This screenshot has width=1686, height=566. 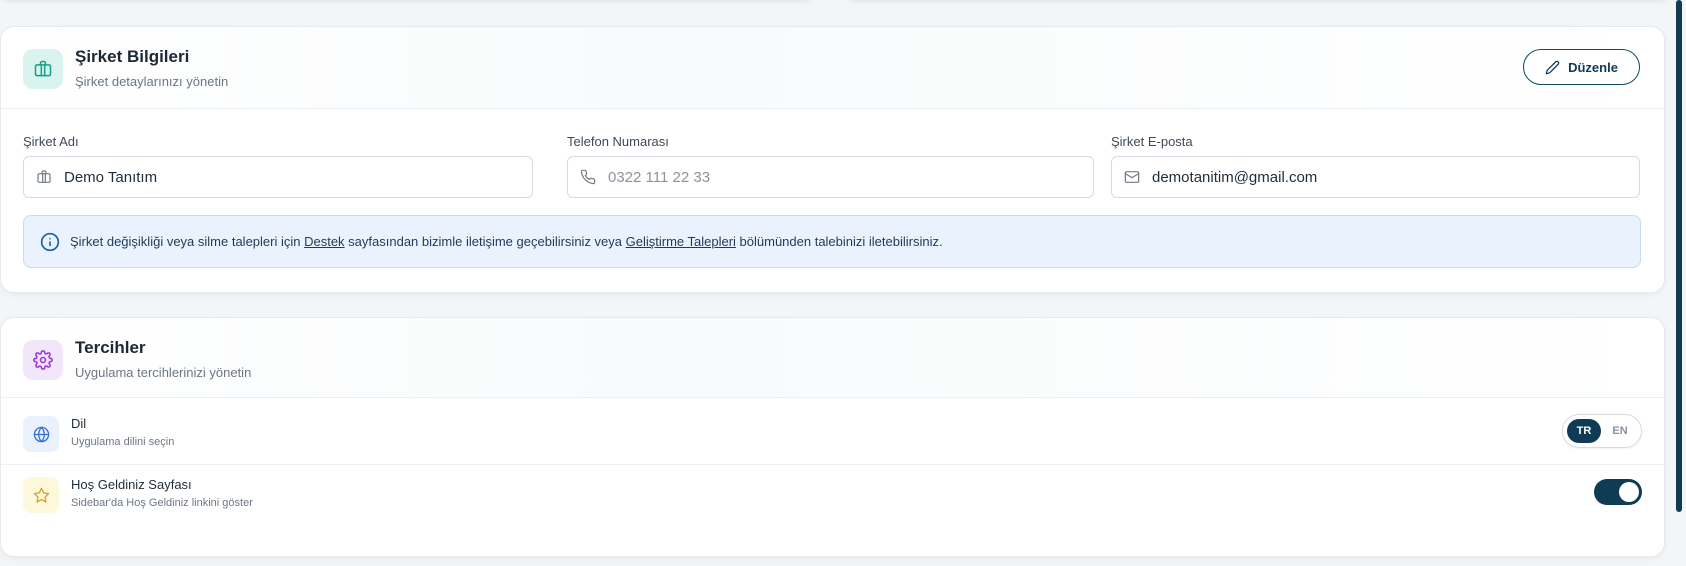 I want to click on pencil-icon, so click(x=1552, y=67).